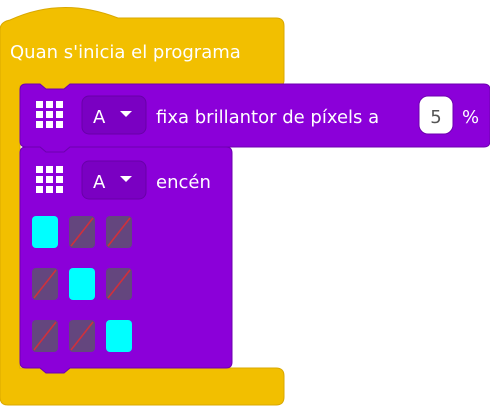 The width and height of the screenshot is (490, 409). I want to click on brightness-unit: %, so click(470, 117).